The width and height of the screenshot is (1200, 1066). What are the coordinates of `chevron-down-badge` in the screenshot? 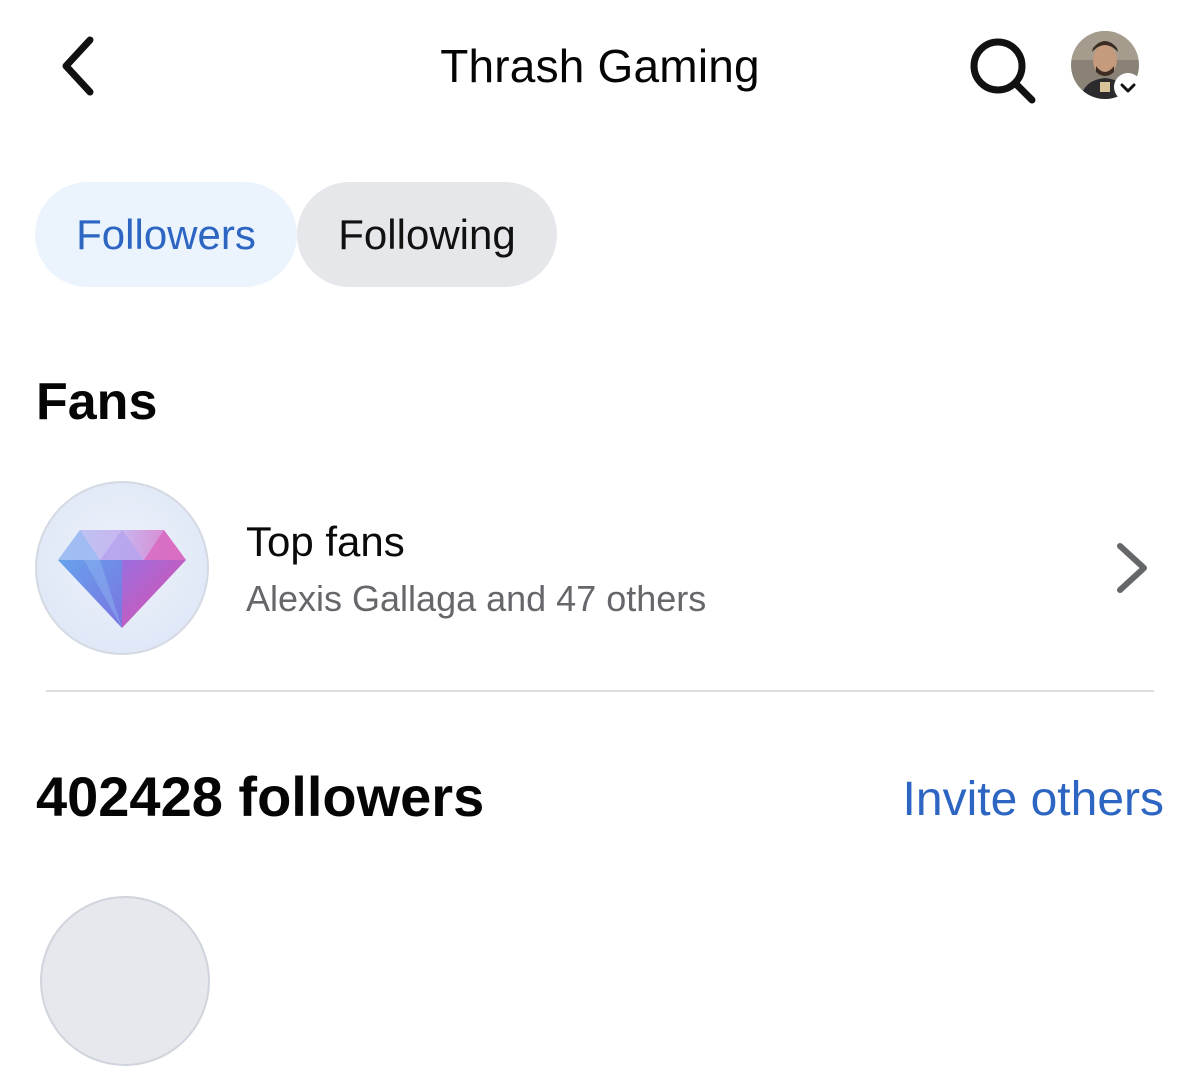 It's located at (1128, 87).